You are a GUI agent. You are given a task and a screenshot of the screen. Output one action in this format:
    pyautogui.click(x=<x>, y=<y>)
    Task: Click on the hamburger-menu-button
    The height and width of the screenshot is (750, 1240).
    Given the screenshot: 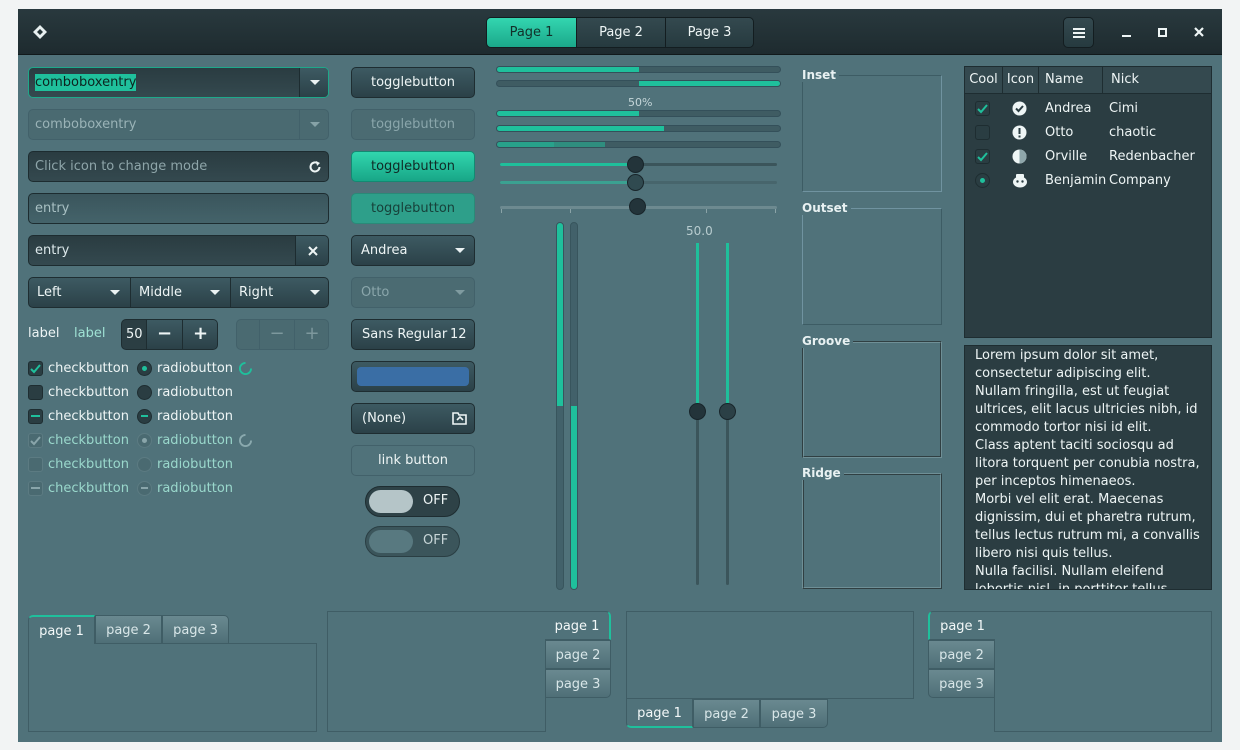 What is the action you would take?
    pyautogui.click(x=1078, y=32)
    